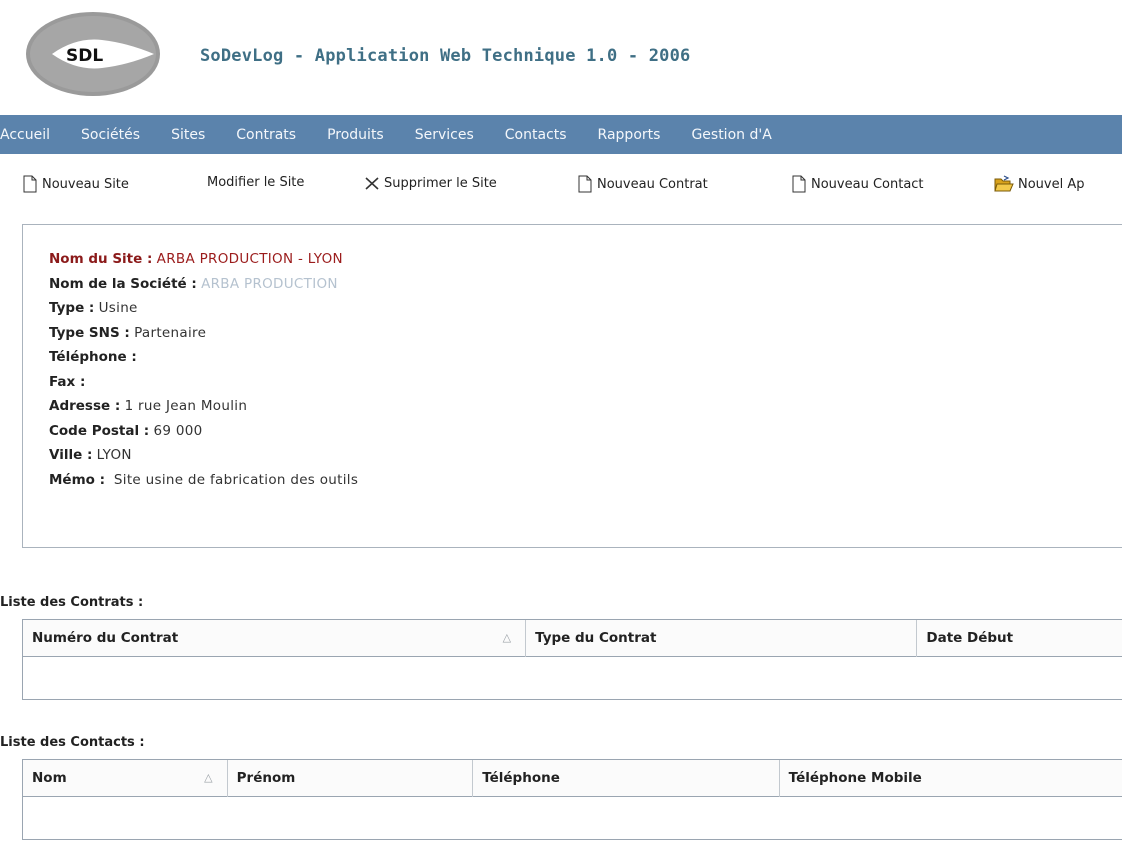  I want to click on memo-value: Site usine de fabrication des outils, so click(234, 479).